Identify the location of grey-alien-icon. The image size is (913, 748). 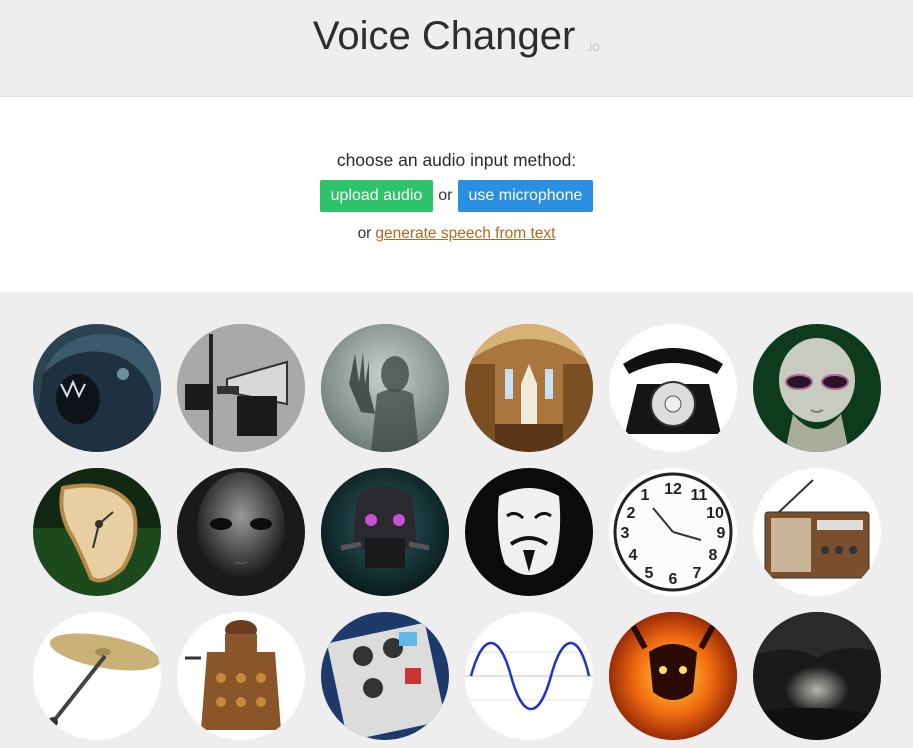
(241, 532).